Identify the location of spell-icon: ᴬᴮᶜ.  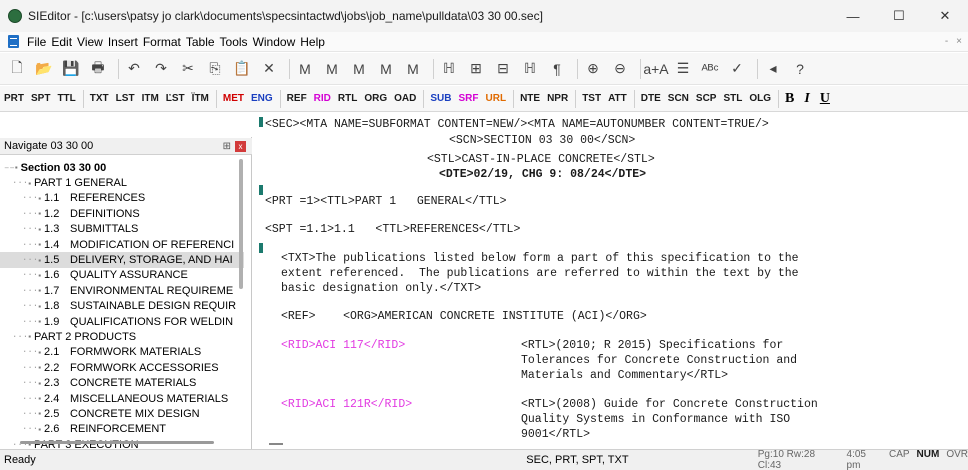
(710, 69).